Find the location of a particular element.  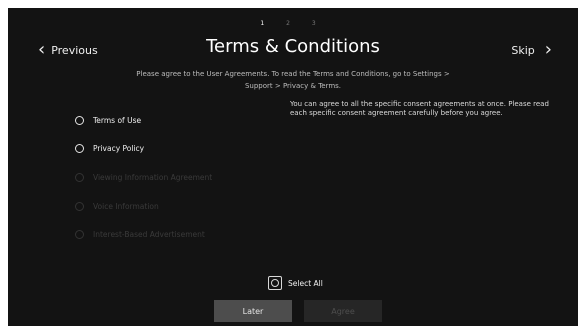

step-indicator: 1 2 3 is located at coordinates (293, 23).